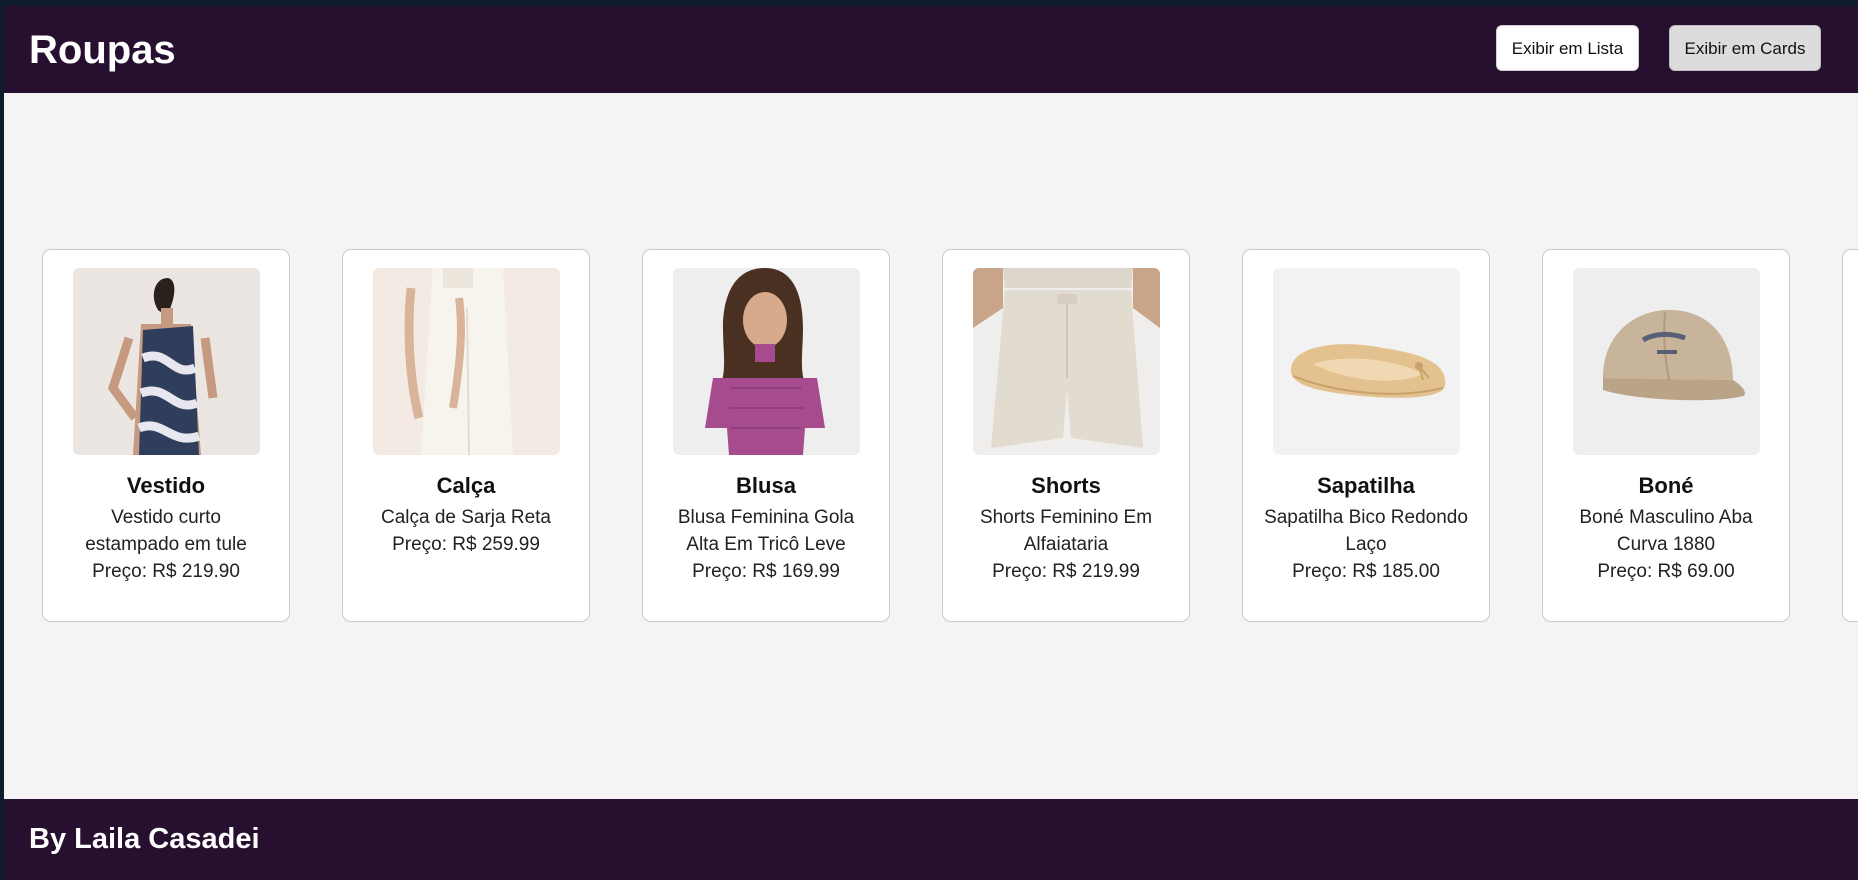 Image resolution: width=1858 pixels, height=880 pixels. Describe the element at coordinates (766, 531) in the screenshot. I see `product-description: Blusa Feminina Gola Alta Em Tricô Leve` at that location.